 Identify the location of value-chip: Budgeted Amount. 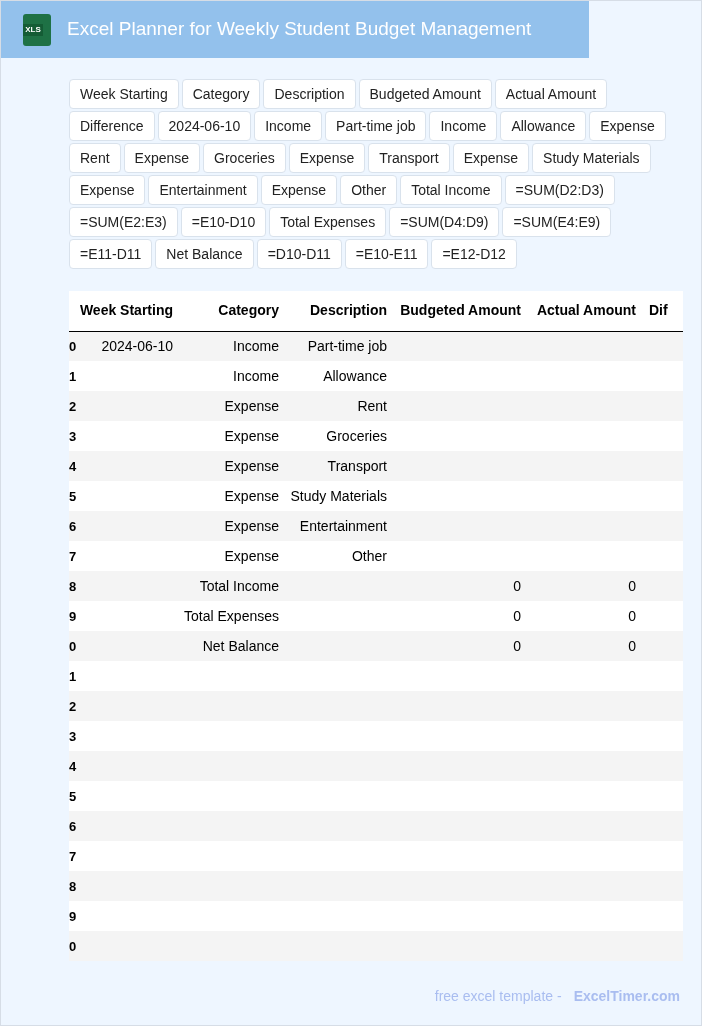
(425, 94).